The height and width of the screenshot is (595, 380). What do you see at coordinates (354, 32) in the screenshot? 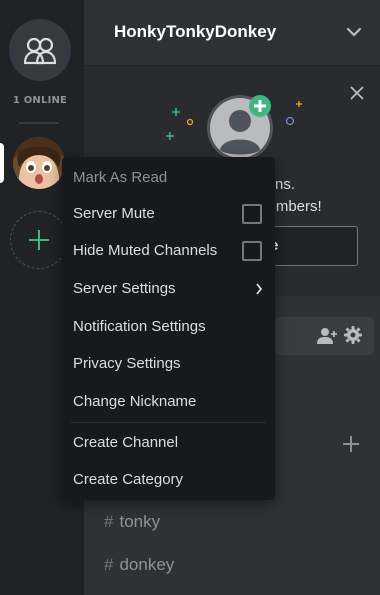
I see `chevron-down-icon` at bounding box center [354, 32].